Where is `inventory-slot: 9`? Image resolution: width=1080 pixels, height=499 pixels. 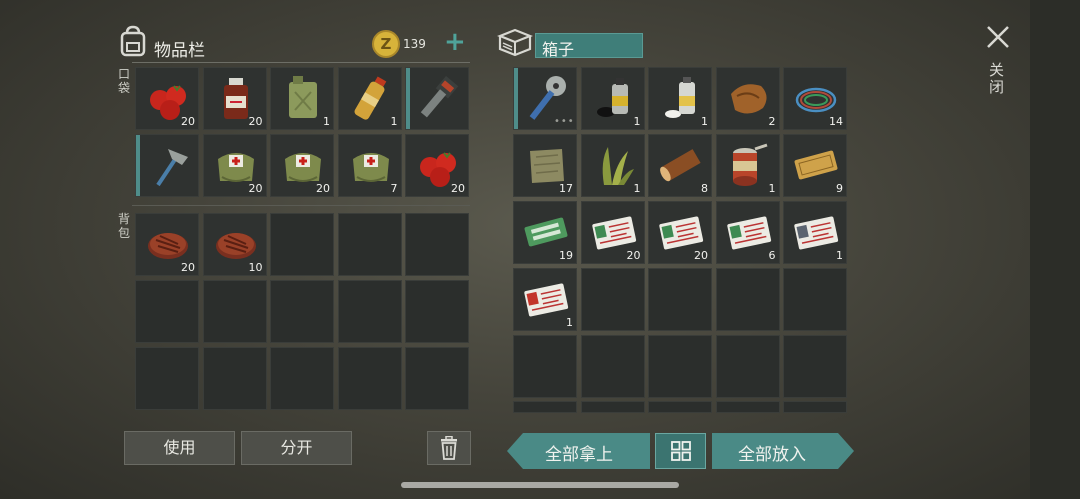 inventory-slot: 9 is located at coordinates (815, 165).